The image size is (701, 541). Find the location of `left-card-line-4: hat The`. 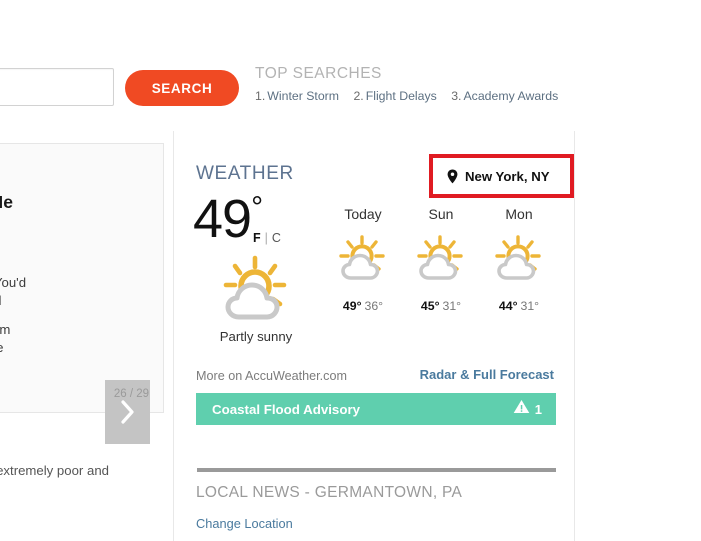

left-card-line-4: hat The is located at coordinates (1, 347).